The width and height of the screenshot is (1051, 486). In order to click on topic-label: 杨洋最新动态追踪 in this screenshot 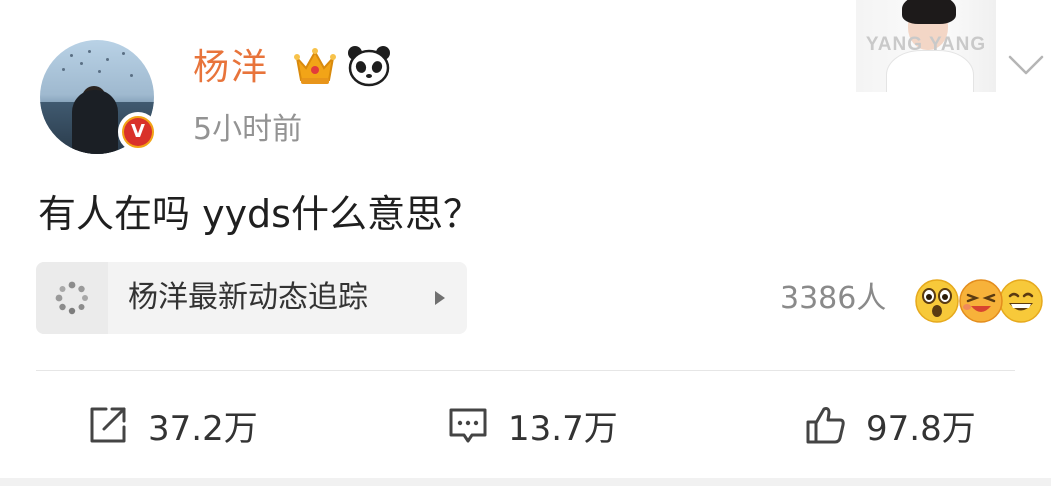, I will do `click(248, 297)`.